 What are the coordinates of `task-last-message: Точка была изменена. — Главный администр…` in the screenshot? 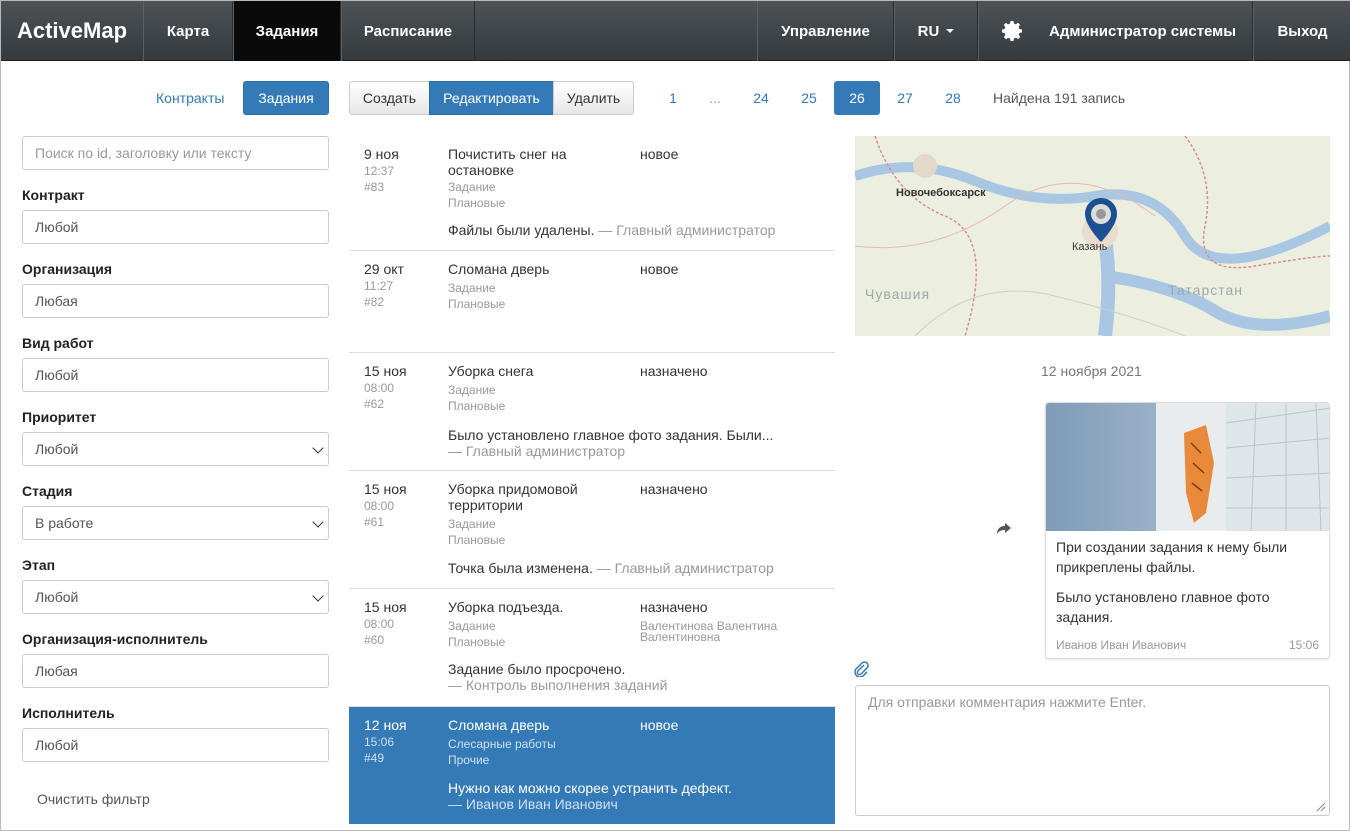 It's located at (611, 568).